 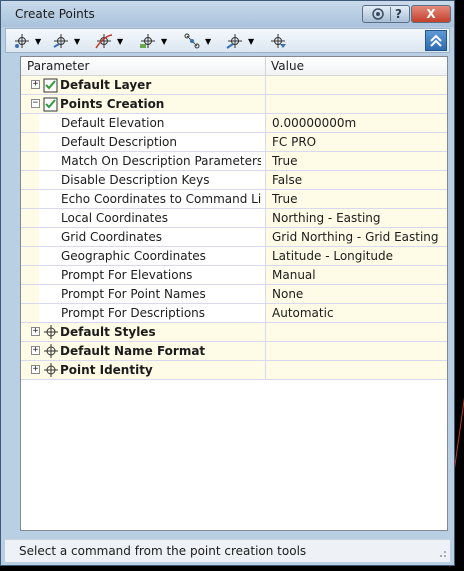 I want to click on group-row-default-styles: + Default Styles, so click(x=234, y=332).